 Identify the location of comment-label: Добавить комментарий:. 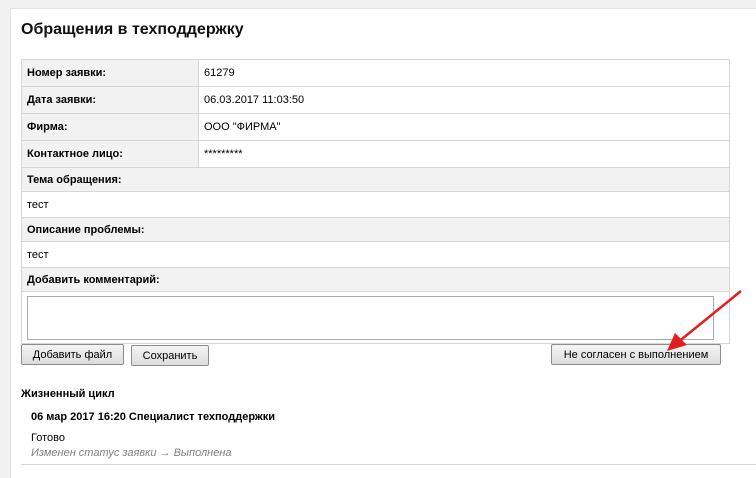
(375, 279).